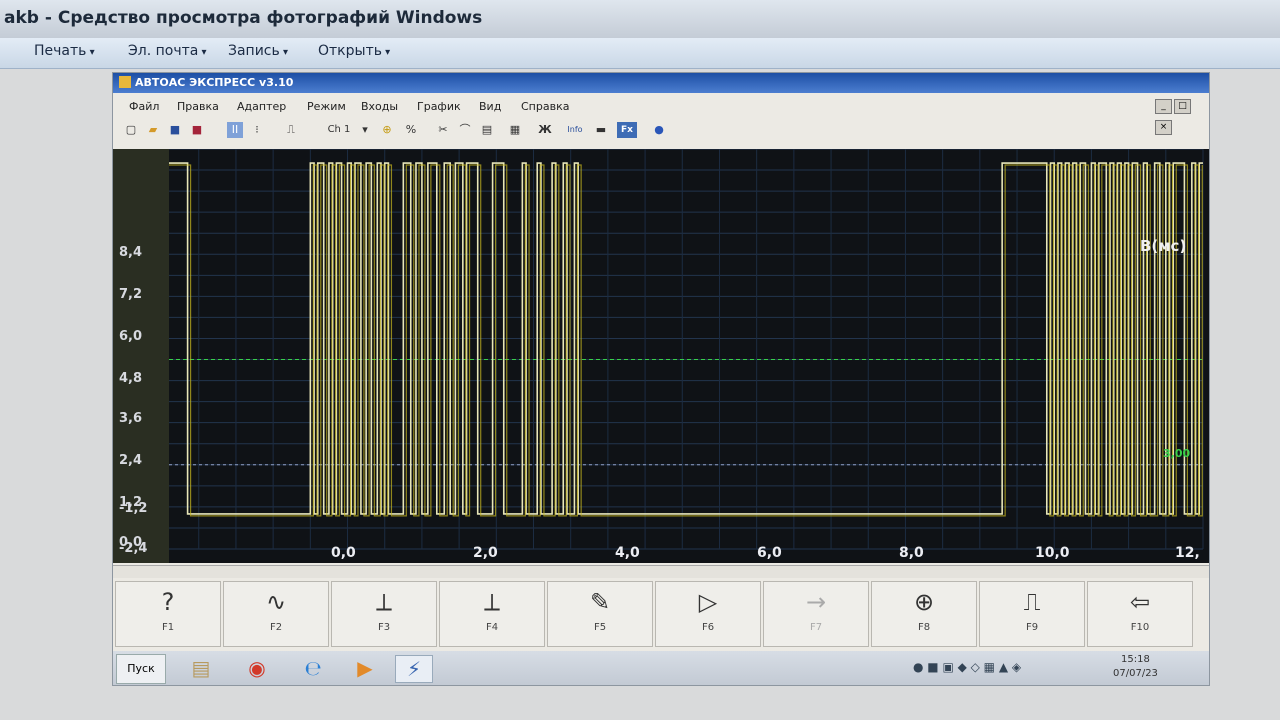  I want to click on f4-y-scale-button: ⟂ F4, so click(492, 614).